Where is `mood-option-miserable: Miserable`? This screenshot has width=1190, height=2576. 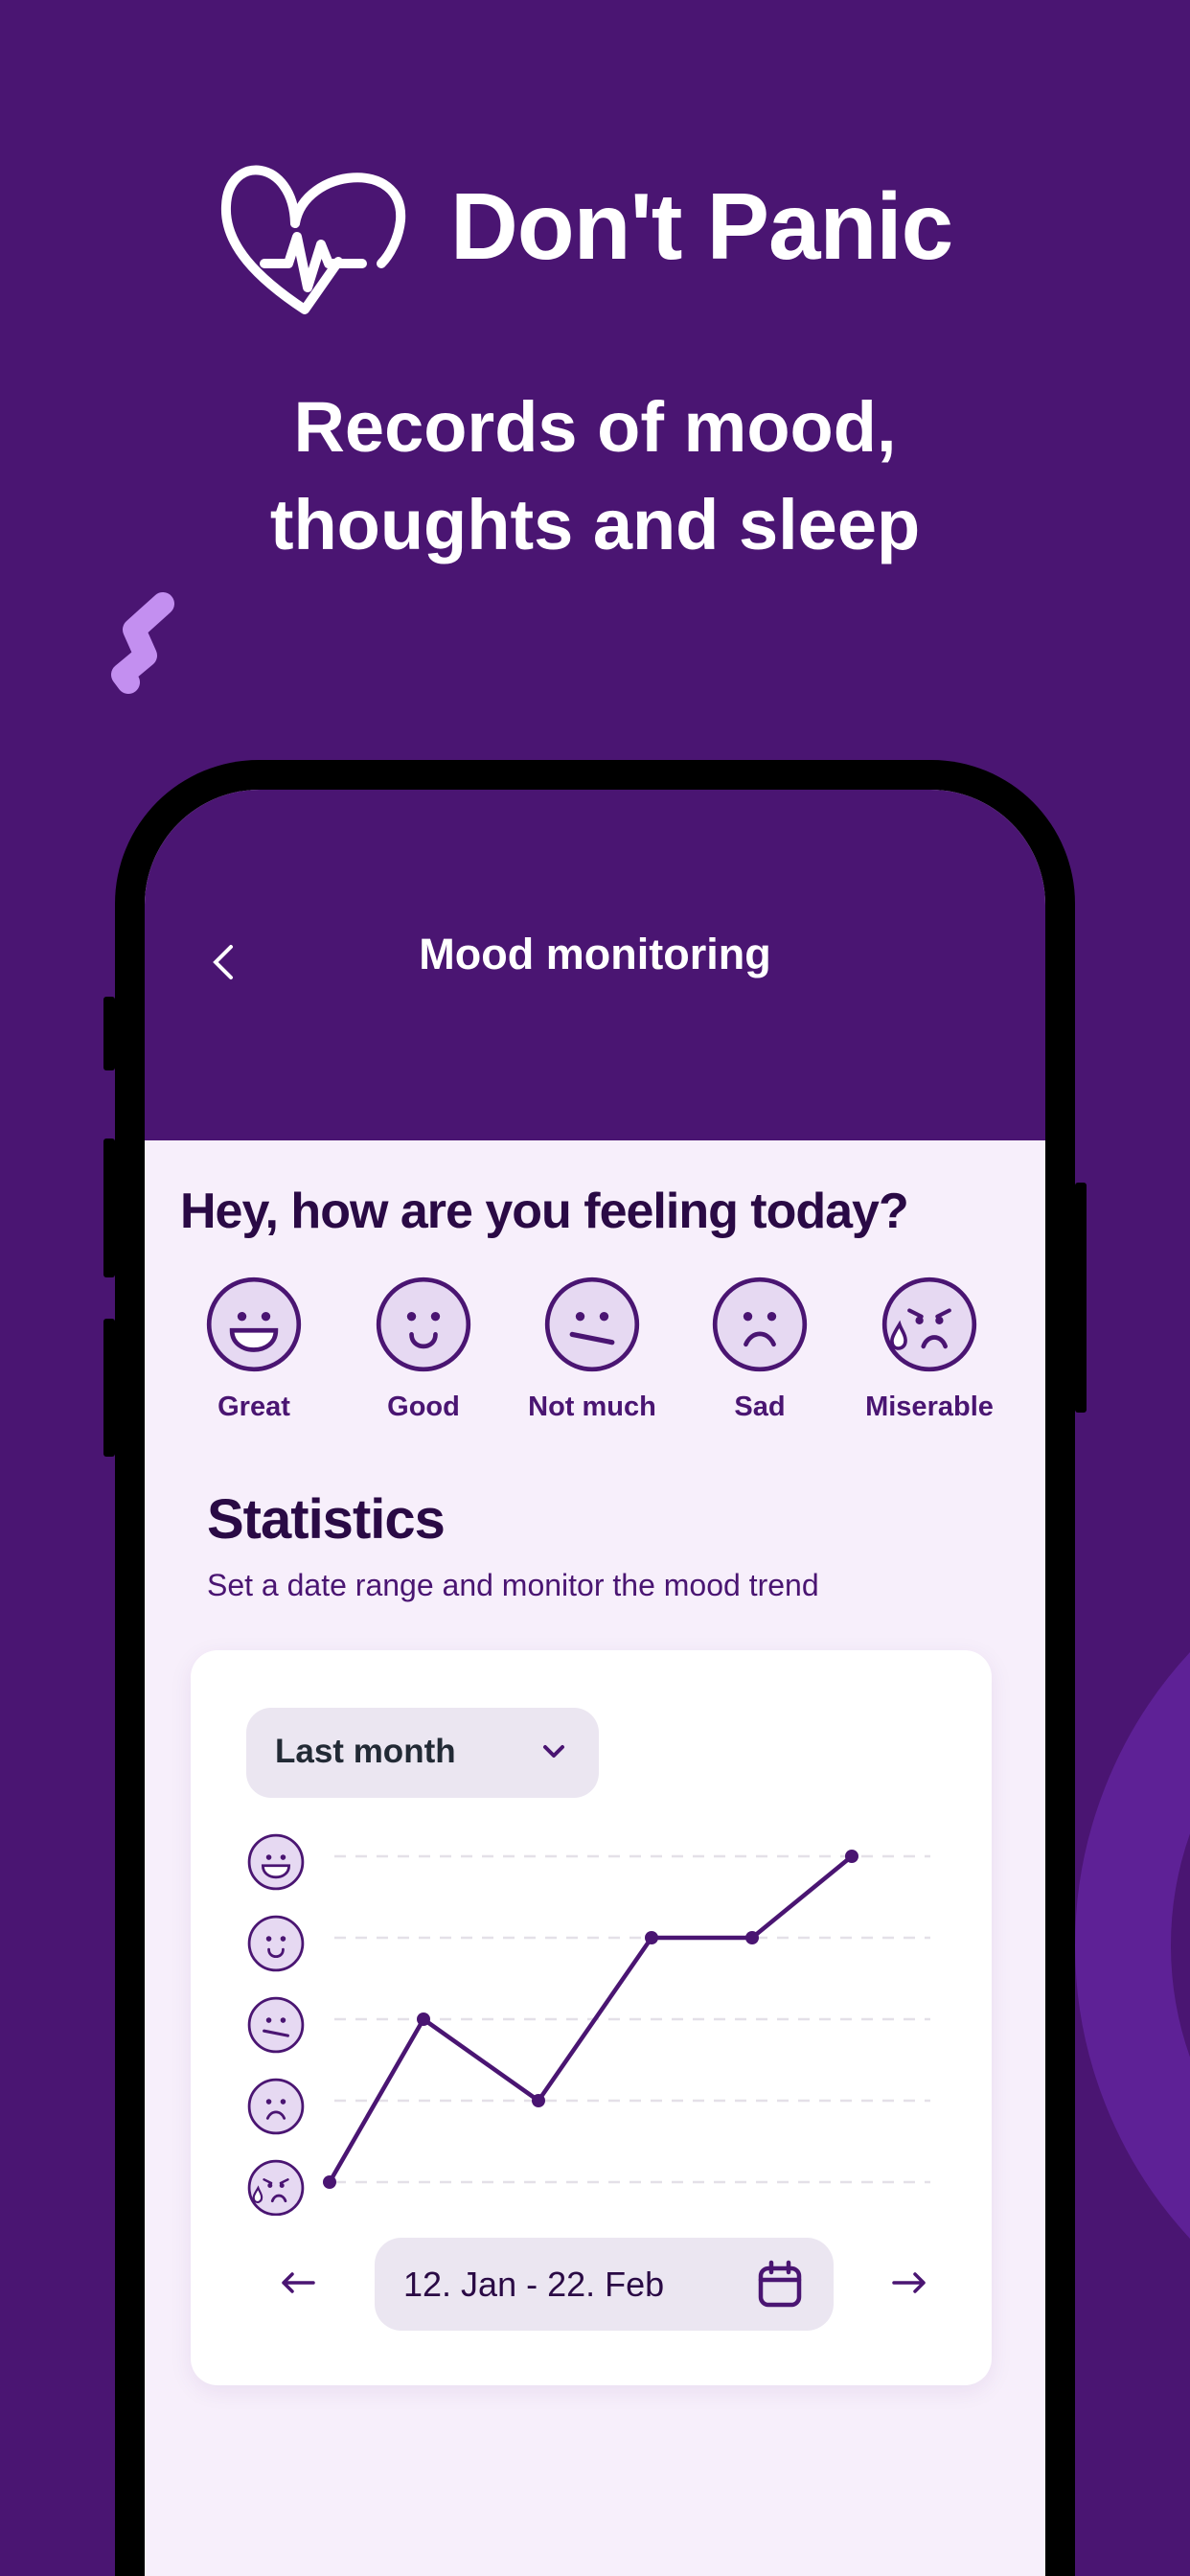
mood-option-miserable: Miserable is located at coordinates (930, 1349).